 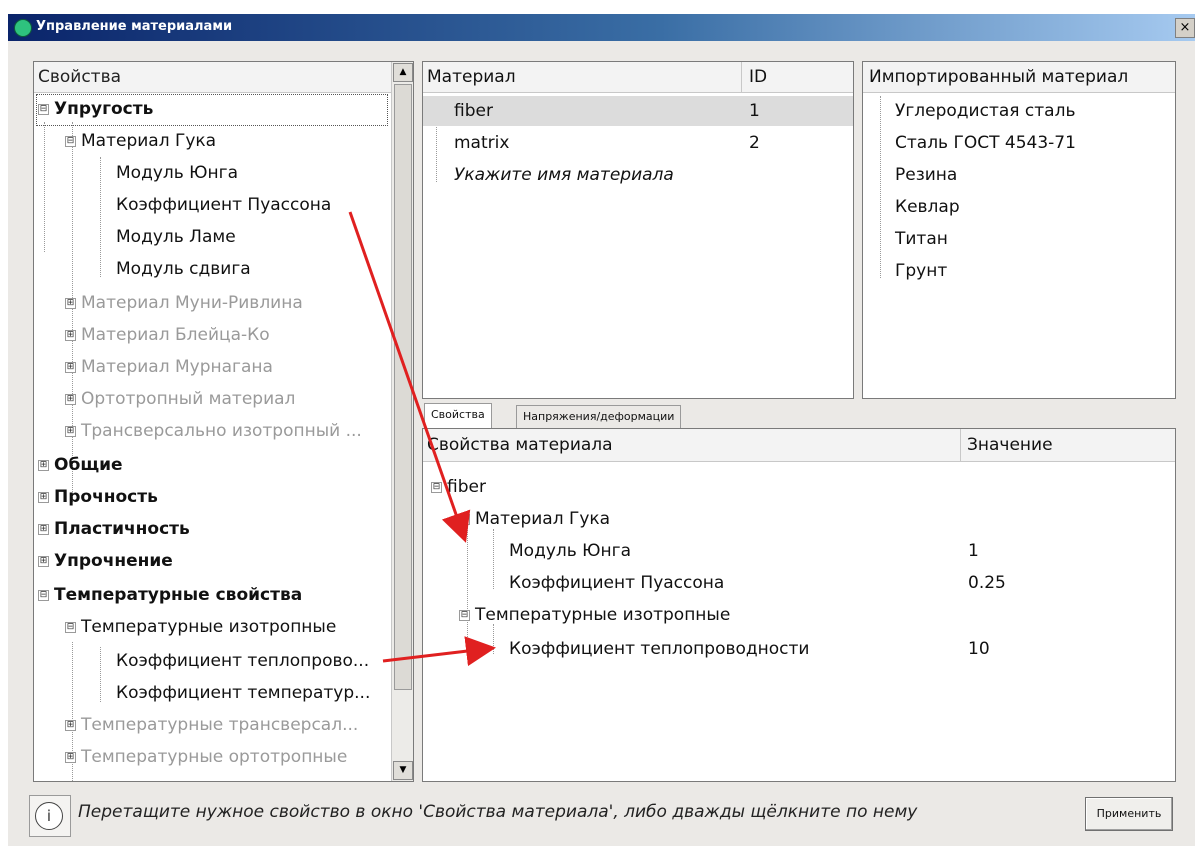 I want to click on tree-item-label: Материал Блейца-Ко, so click(x=175, y=335).